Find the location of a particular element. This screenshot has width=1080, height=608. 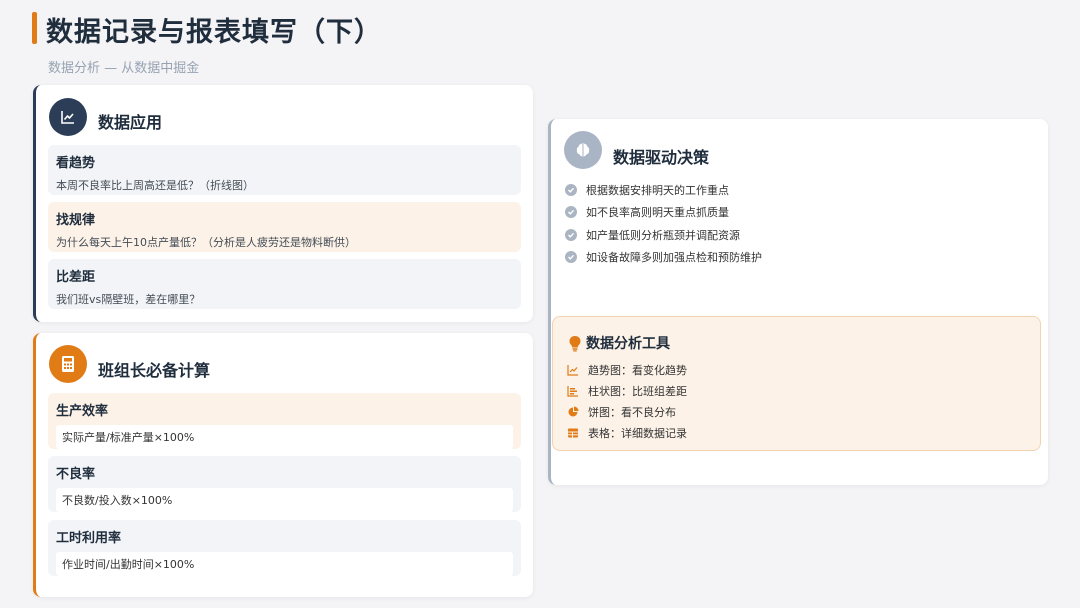

table-icon is located at coordinates (573, 433).